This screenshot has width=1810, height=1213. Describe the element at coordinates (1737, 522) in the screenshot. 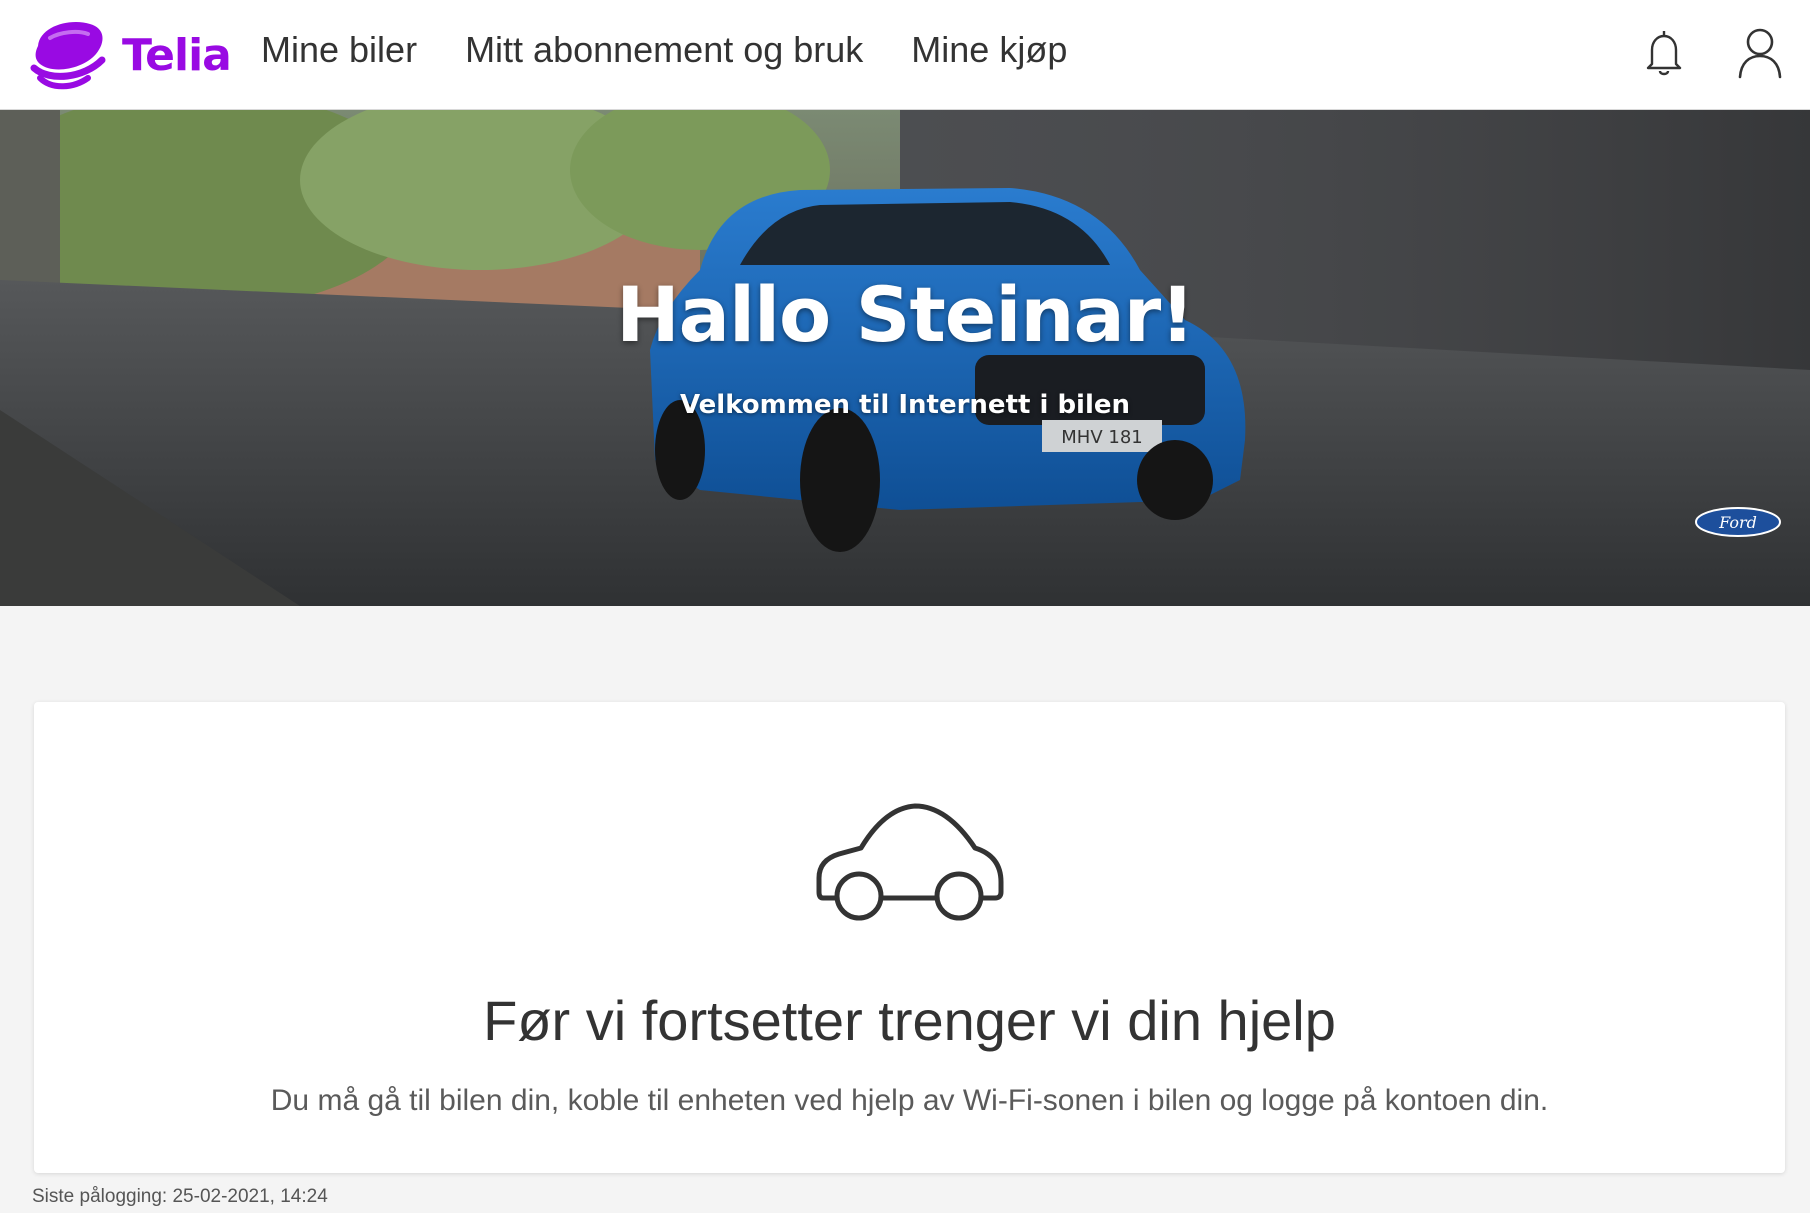

I see `ford-logo: Ford` at that location.